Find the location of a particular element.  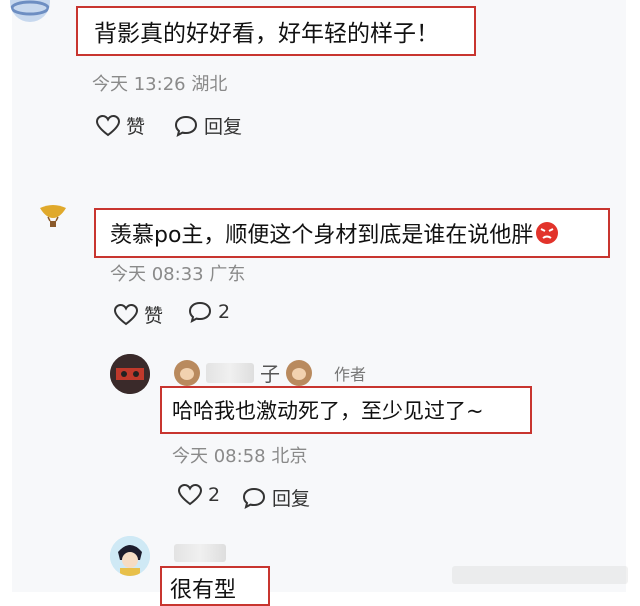

comment-1-meta: 今天 13:26 湖北 is located at coordinates (160, 84).